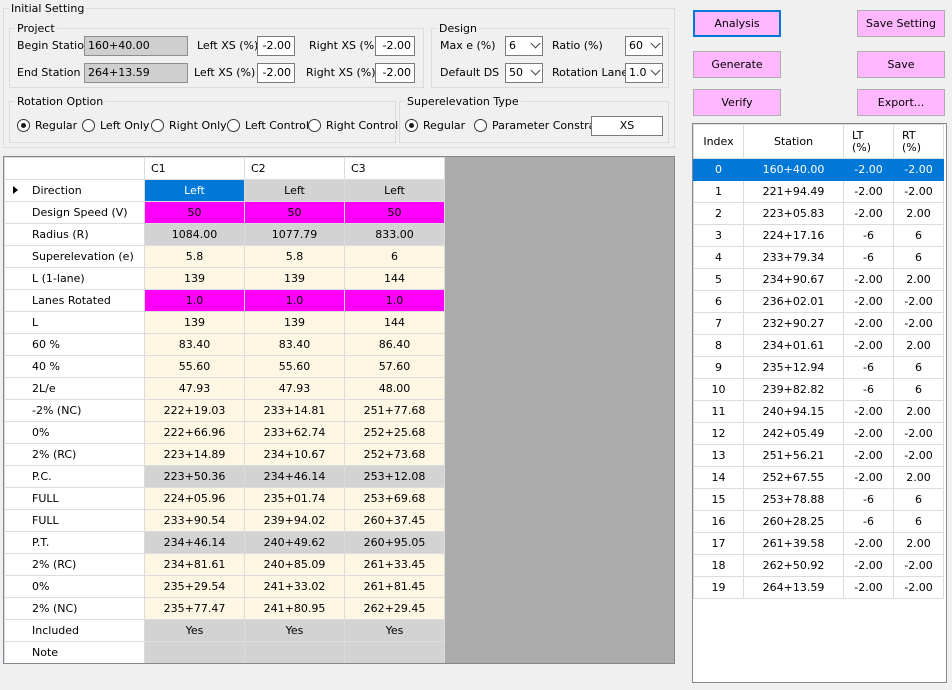 Image resolution: width=952 pixels, height=690 pixels. I want to click on superelevation-regular-radio: Regular, so click(435, 125).